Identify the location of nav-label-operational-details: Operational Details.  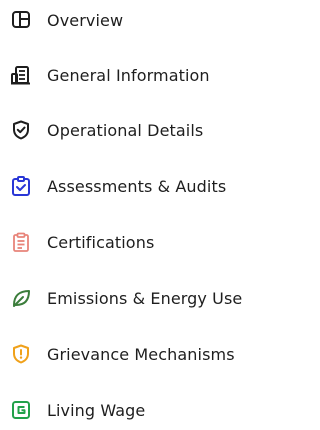
(125, 130).